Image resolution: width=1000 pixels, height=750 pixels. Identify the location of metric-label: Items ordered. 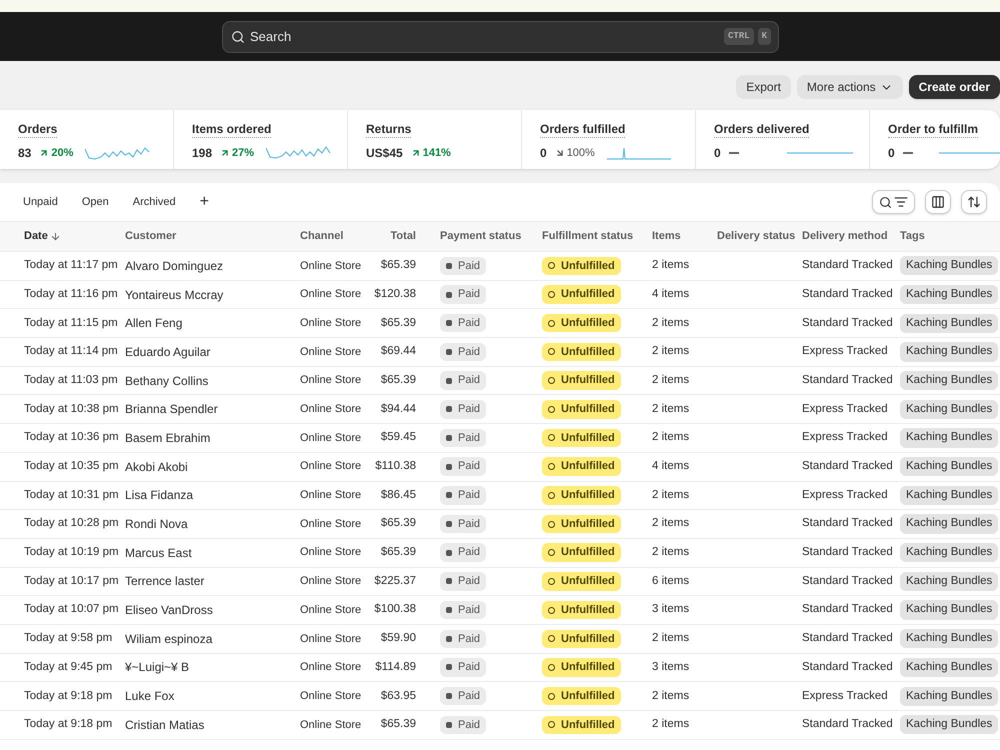
(232, 130).